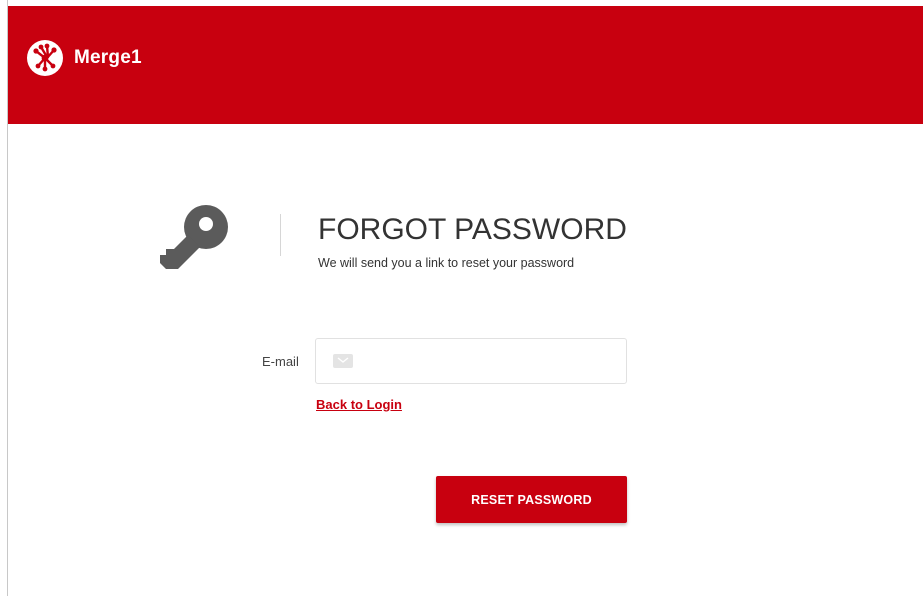 The height and width of the screenshot is (596, 923). What do you see at coordinates (489, 361) in the screenshot?
I see `email-input` at bounding box center [489, 361].